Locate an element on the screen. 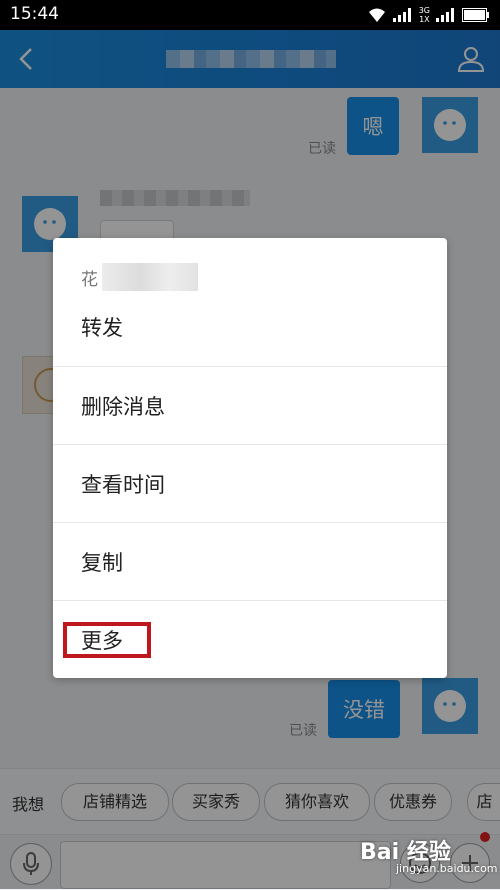 This screenshot has width=500, height=890. status-icons: 3G 1X is located at coordinates (428, 15).